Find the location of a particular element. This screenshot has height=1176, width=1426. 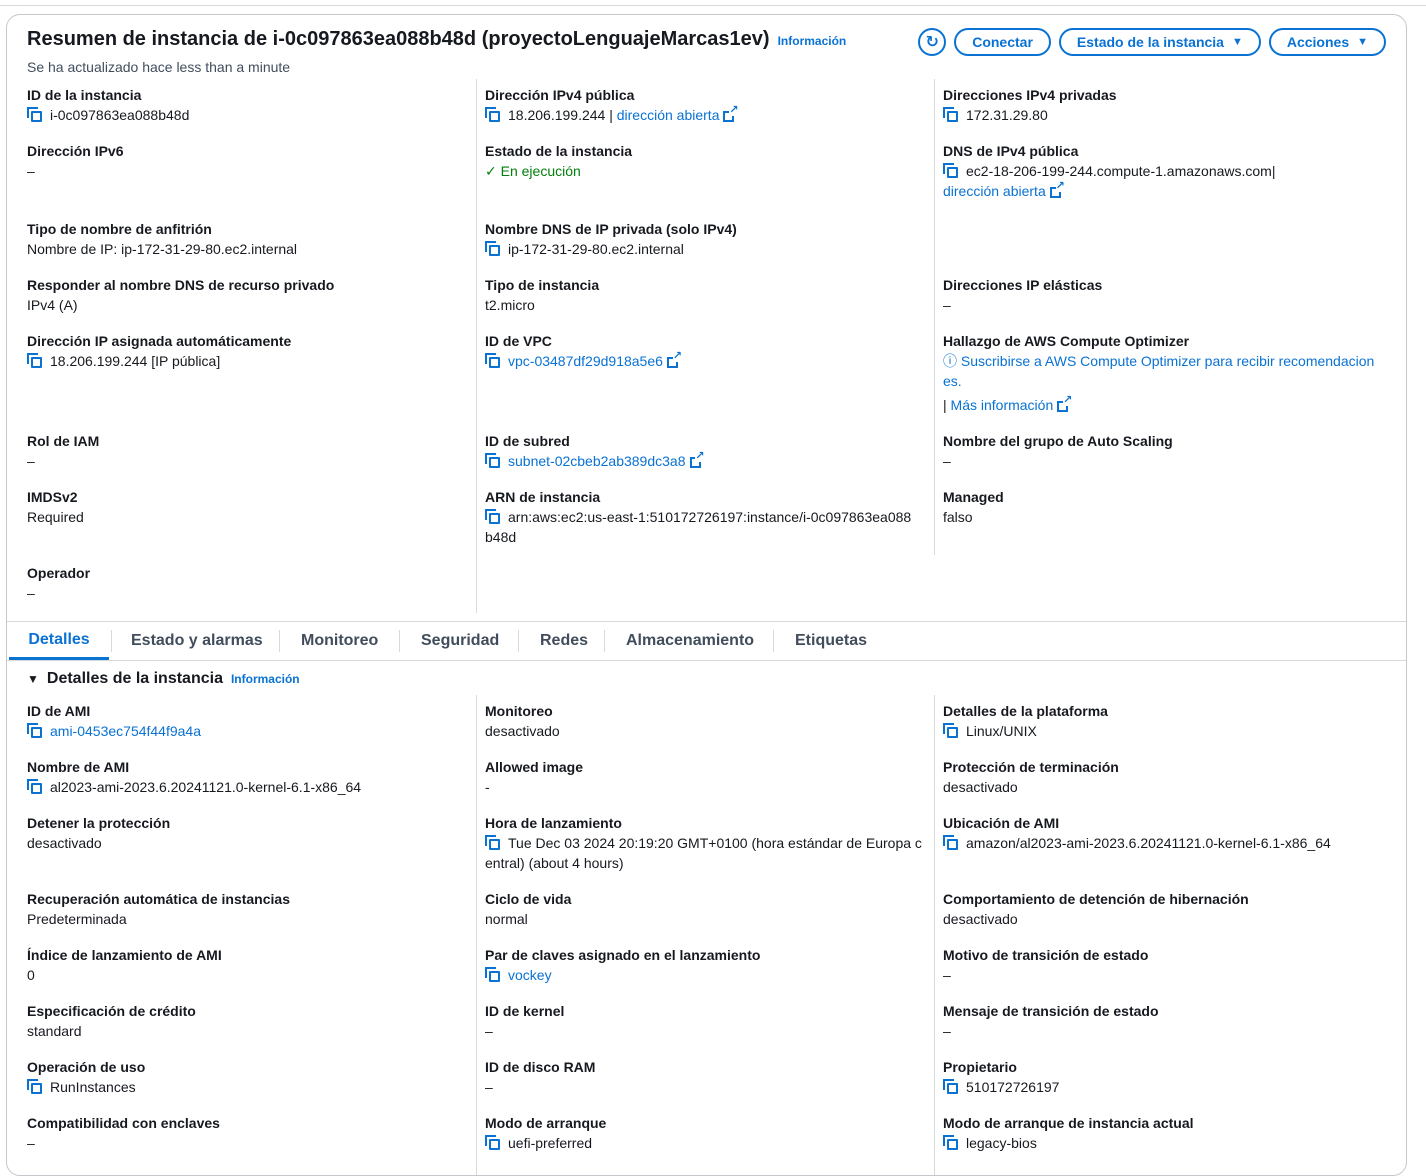

termination-protection-value: desactivado is located at coordinates (980, 787).